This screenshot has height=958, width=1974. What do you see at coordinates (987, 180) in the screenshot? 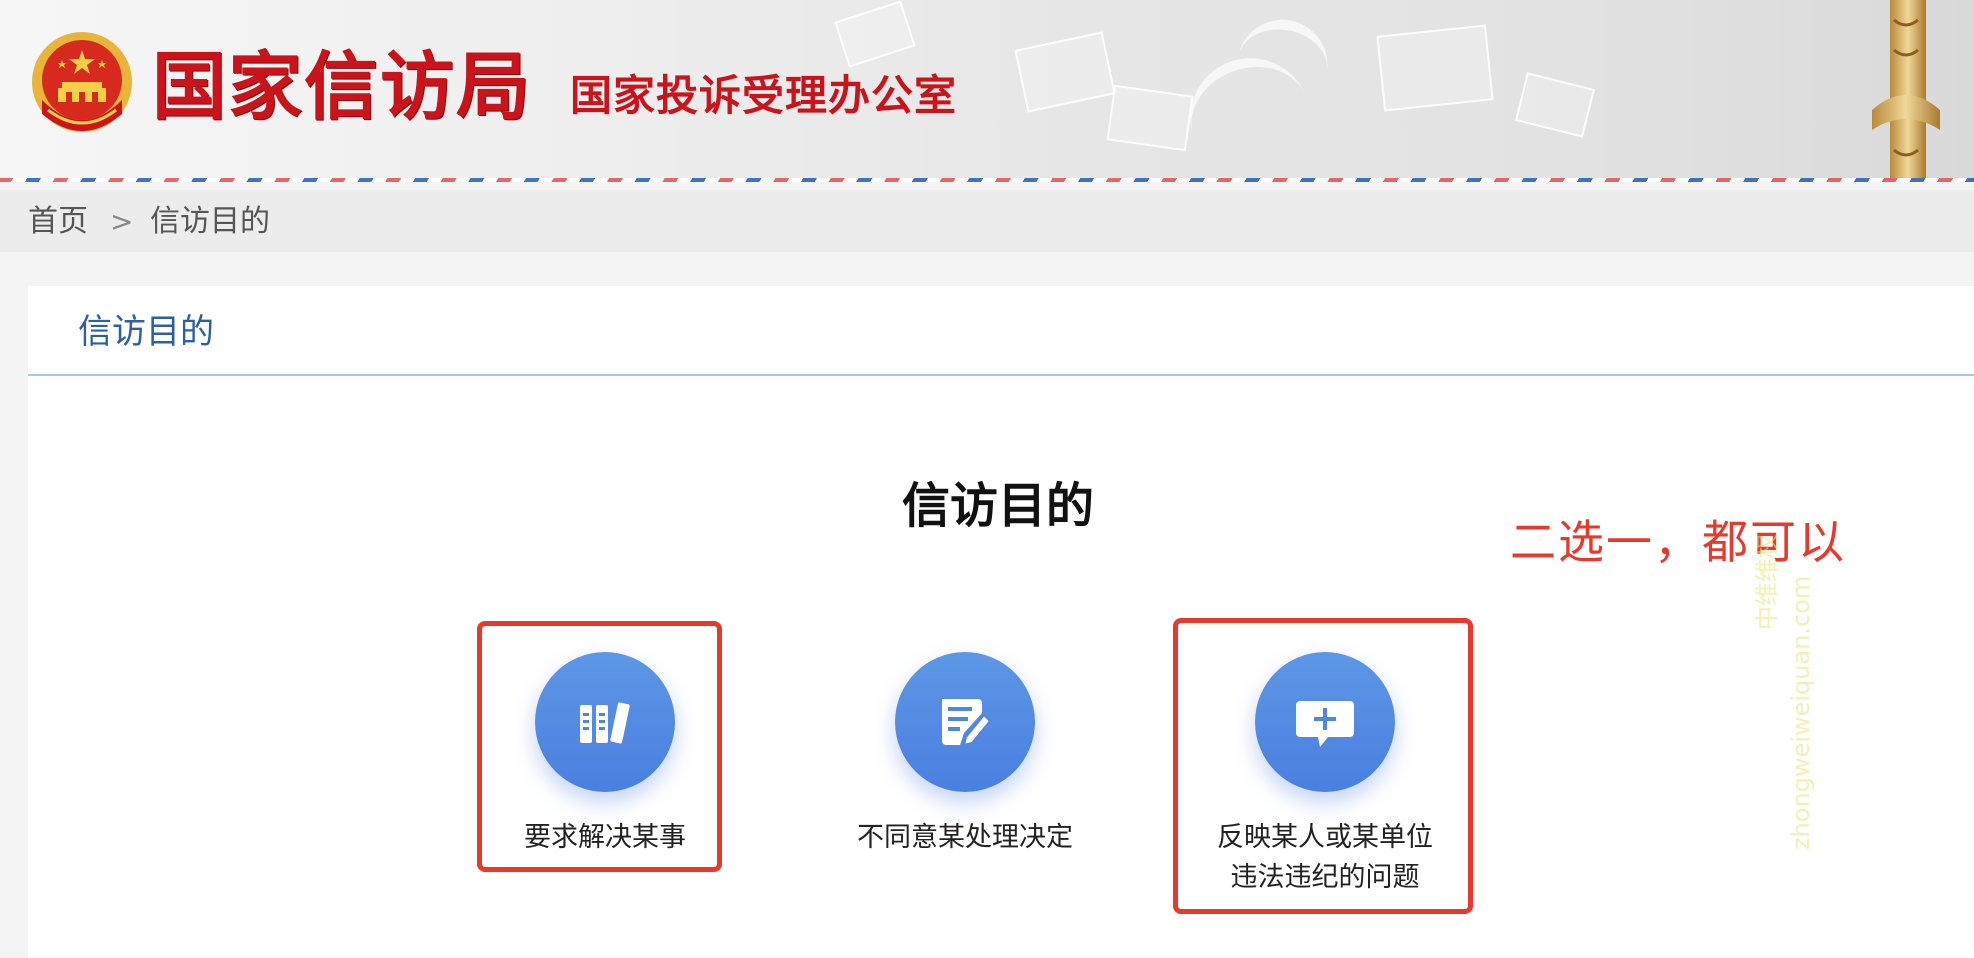
I see `airmail-stripe` at bounding box center [987, 180].